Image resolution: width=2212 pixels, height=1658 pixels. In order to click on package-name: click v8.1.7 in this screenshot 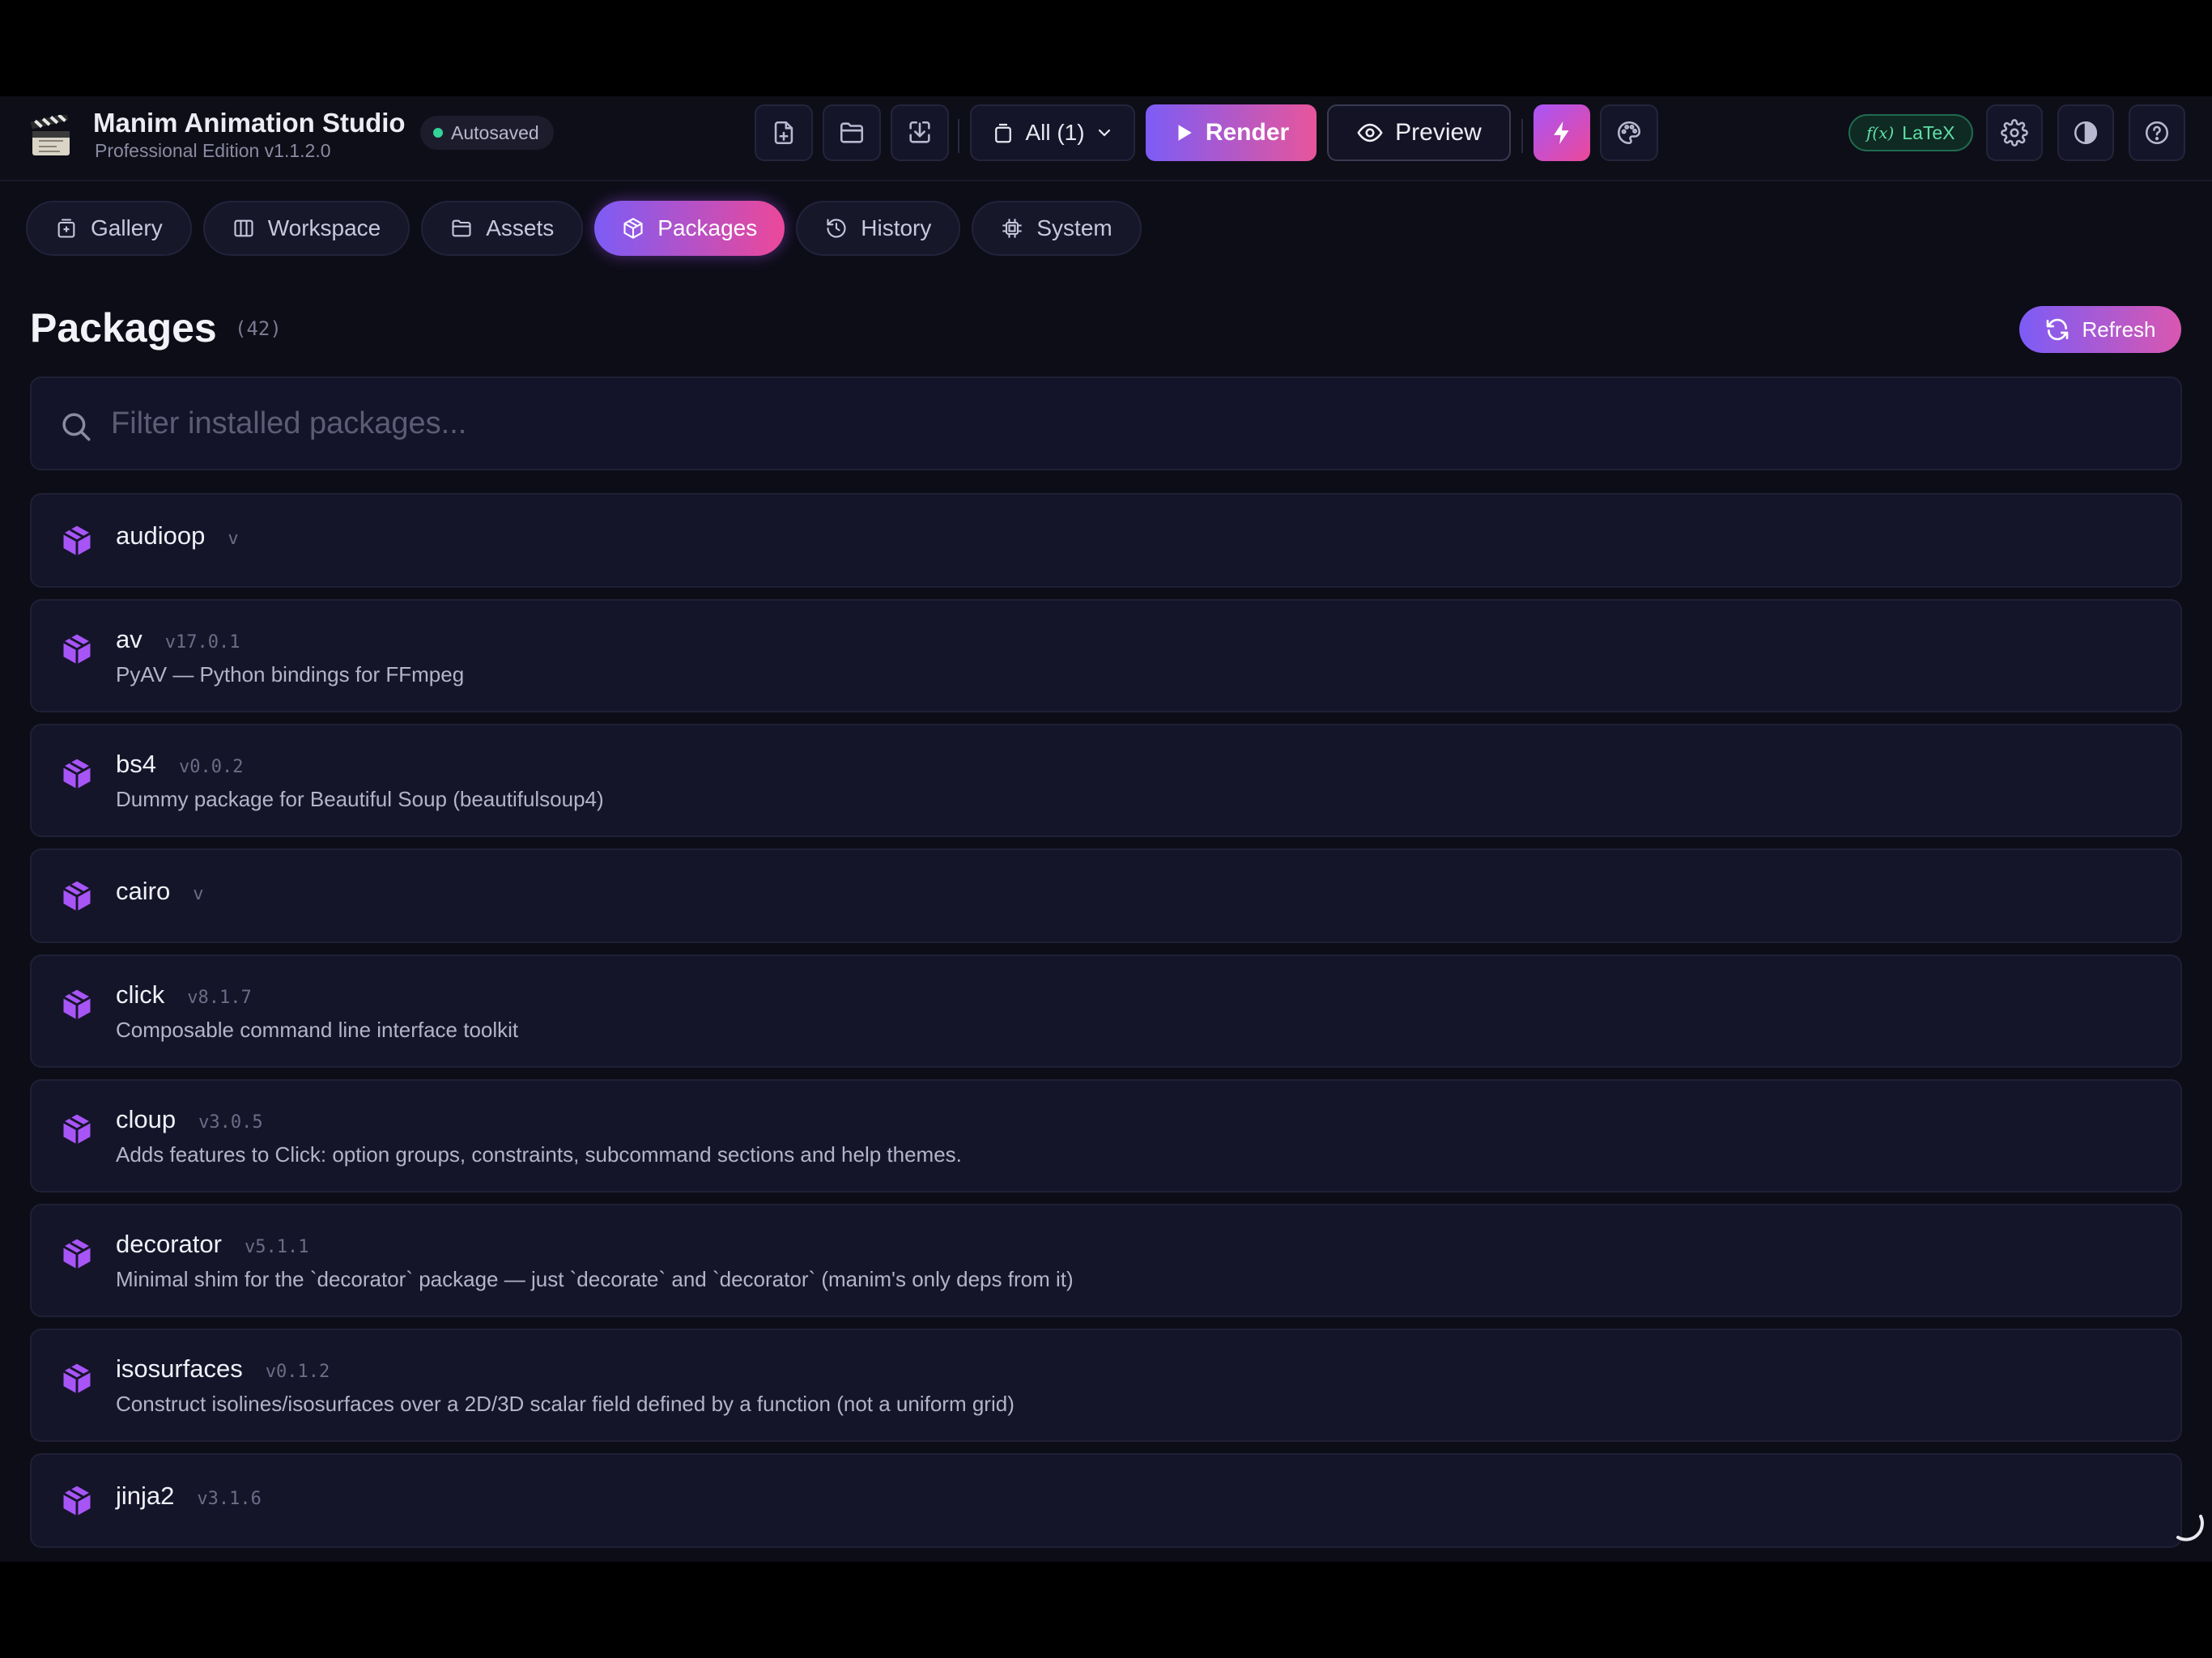, I will do `click(184, 995)`.